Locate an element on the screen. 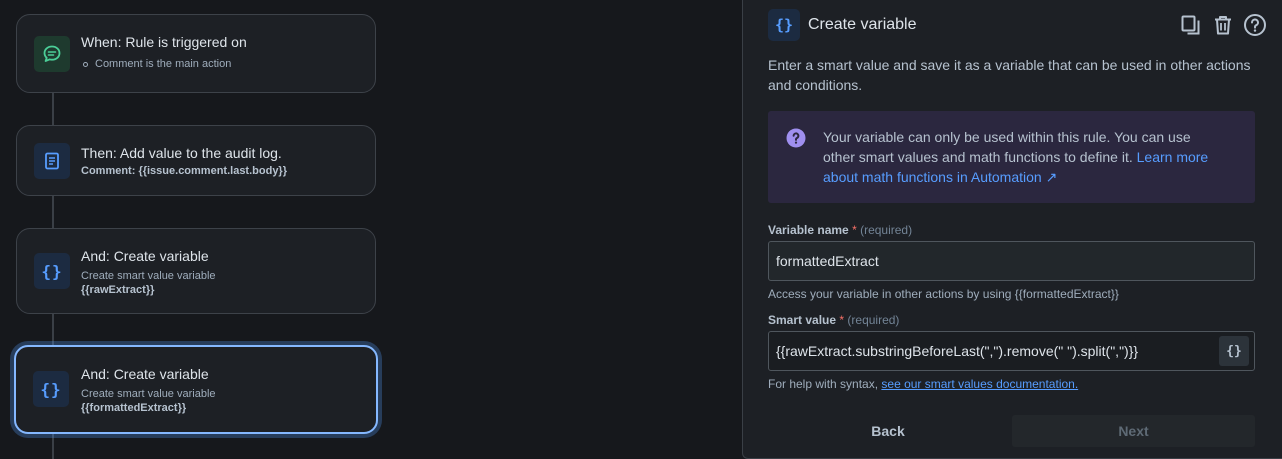 This screenshot has height=459, width=1282. card-detail: {{formattedExtract}} is located at coordinates (134, 408).